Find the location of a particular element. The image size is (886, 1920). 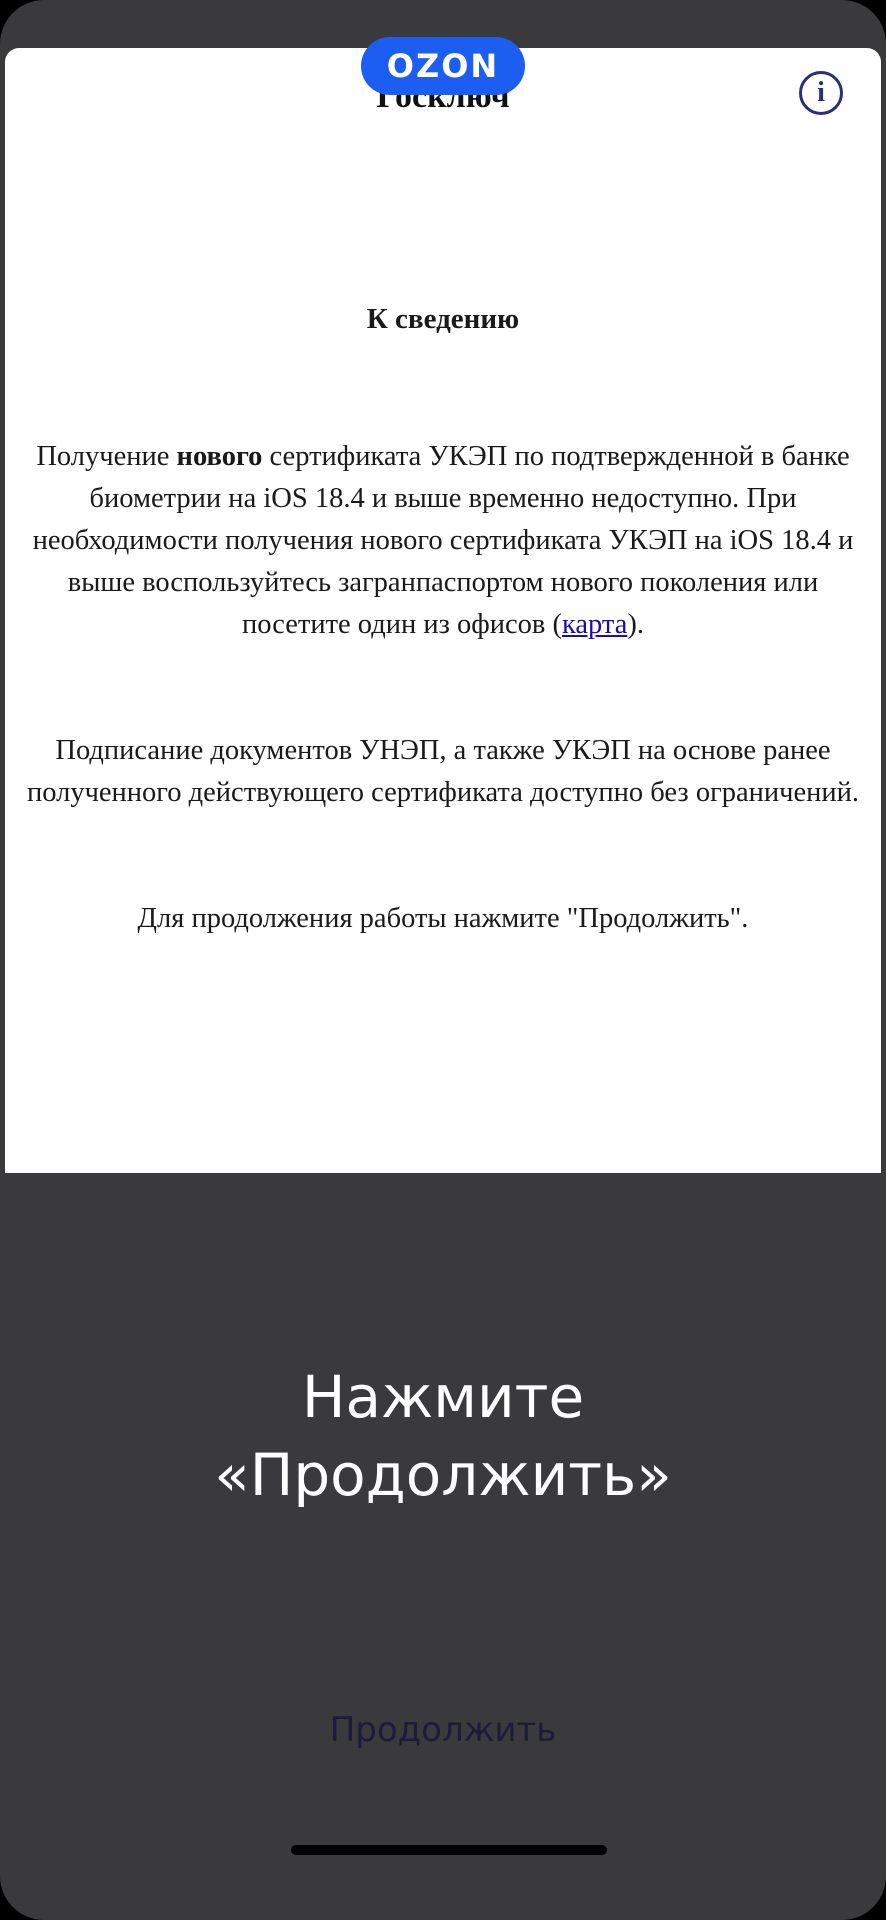

map-link: карта is located at coordinates (594, 624).